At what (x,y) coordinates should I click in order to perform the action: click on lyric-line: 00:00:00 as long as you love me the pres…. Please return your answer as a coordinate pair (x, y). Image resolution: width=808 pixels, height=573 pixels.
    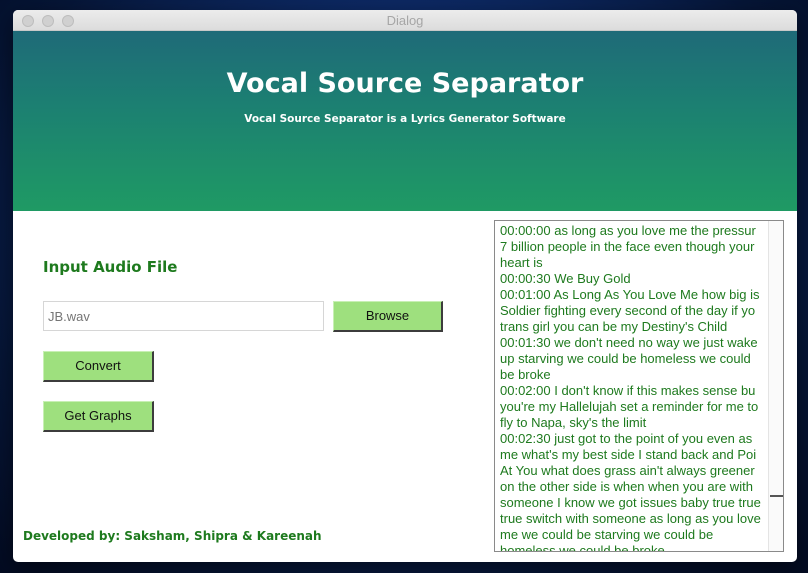
    Looking at the image, I should click on (628, 230).